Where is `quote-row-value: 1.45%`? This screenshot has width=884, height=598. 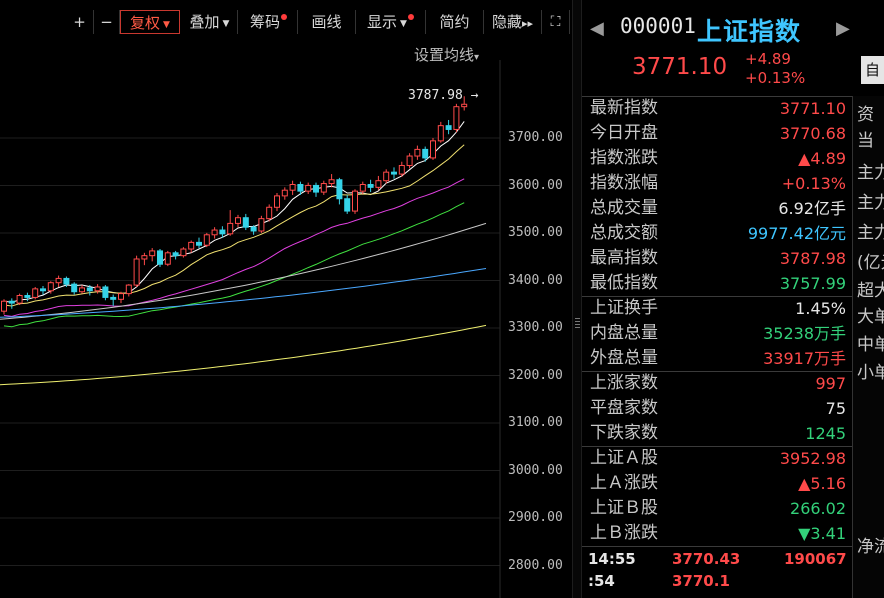 quote-row-value: 1.45% is located at coordinates (820, 308).